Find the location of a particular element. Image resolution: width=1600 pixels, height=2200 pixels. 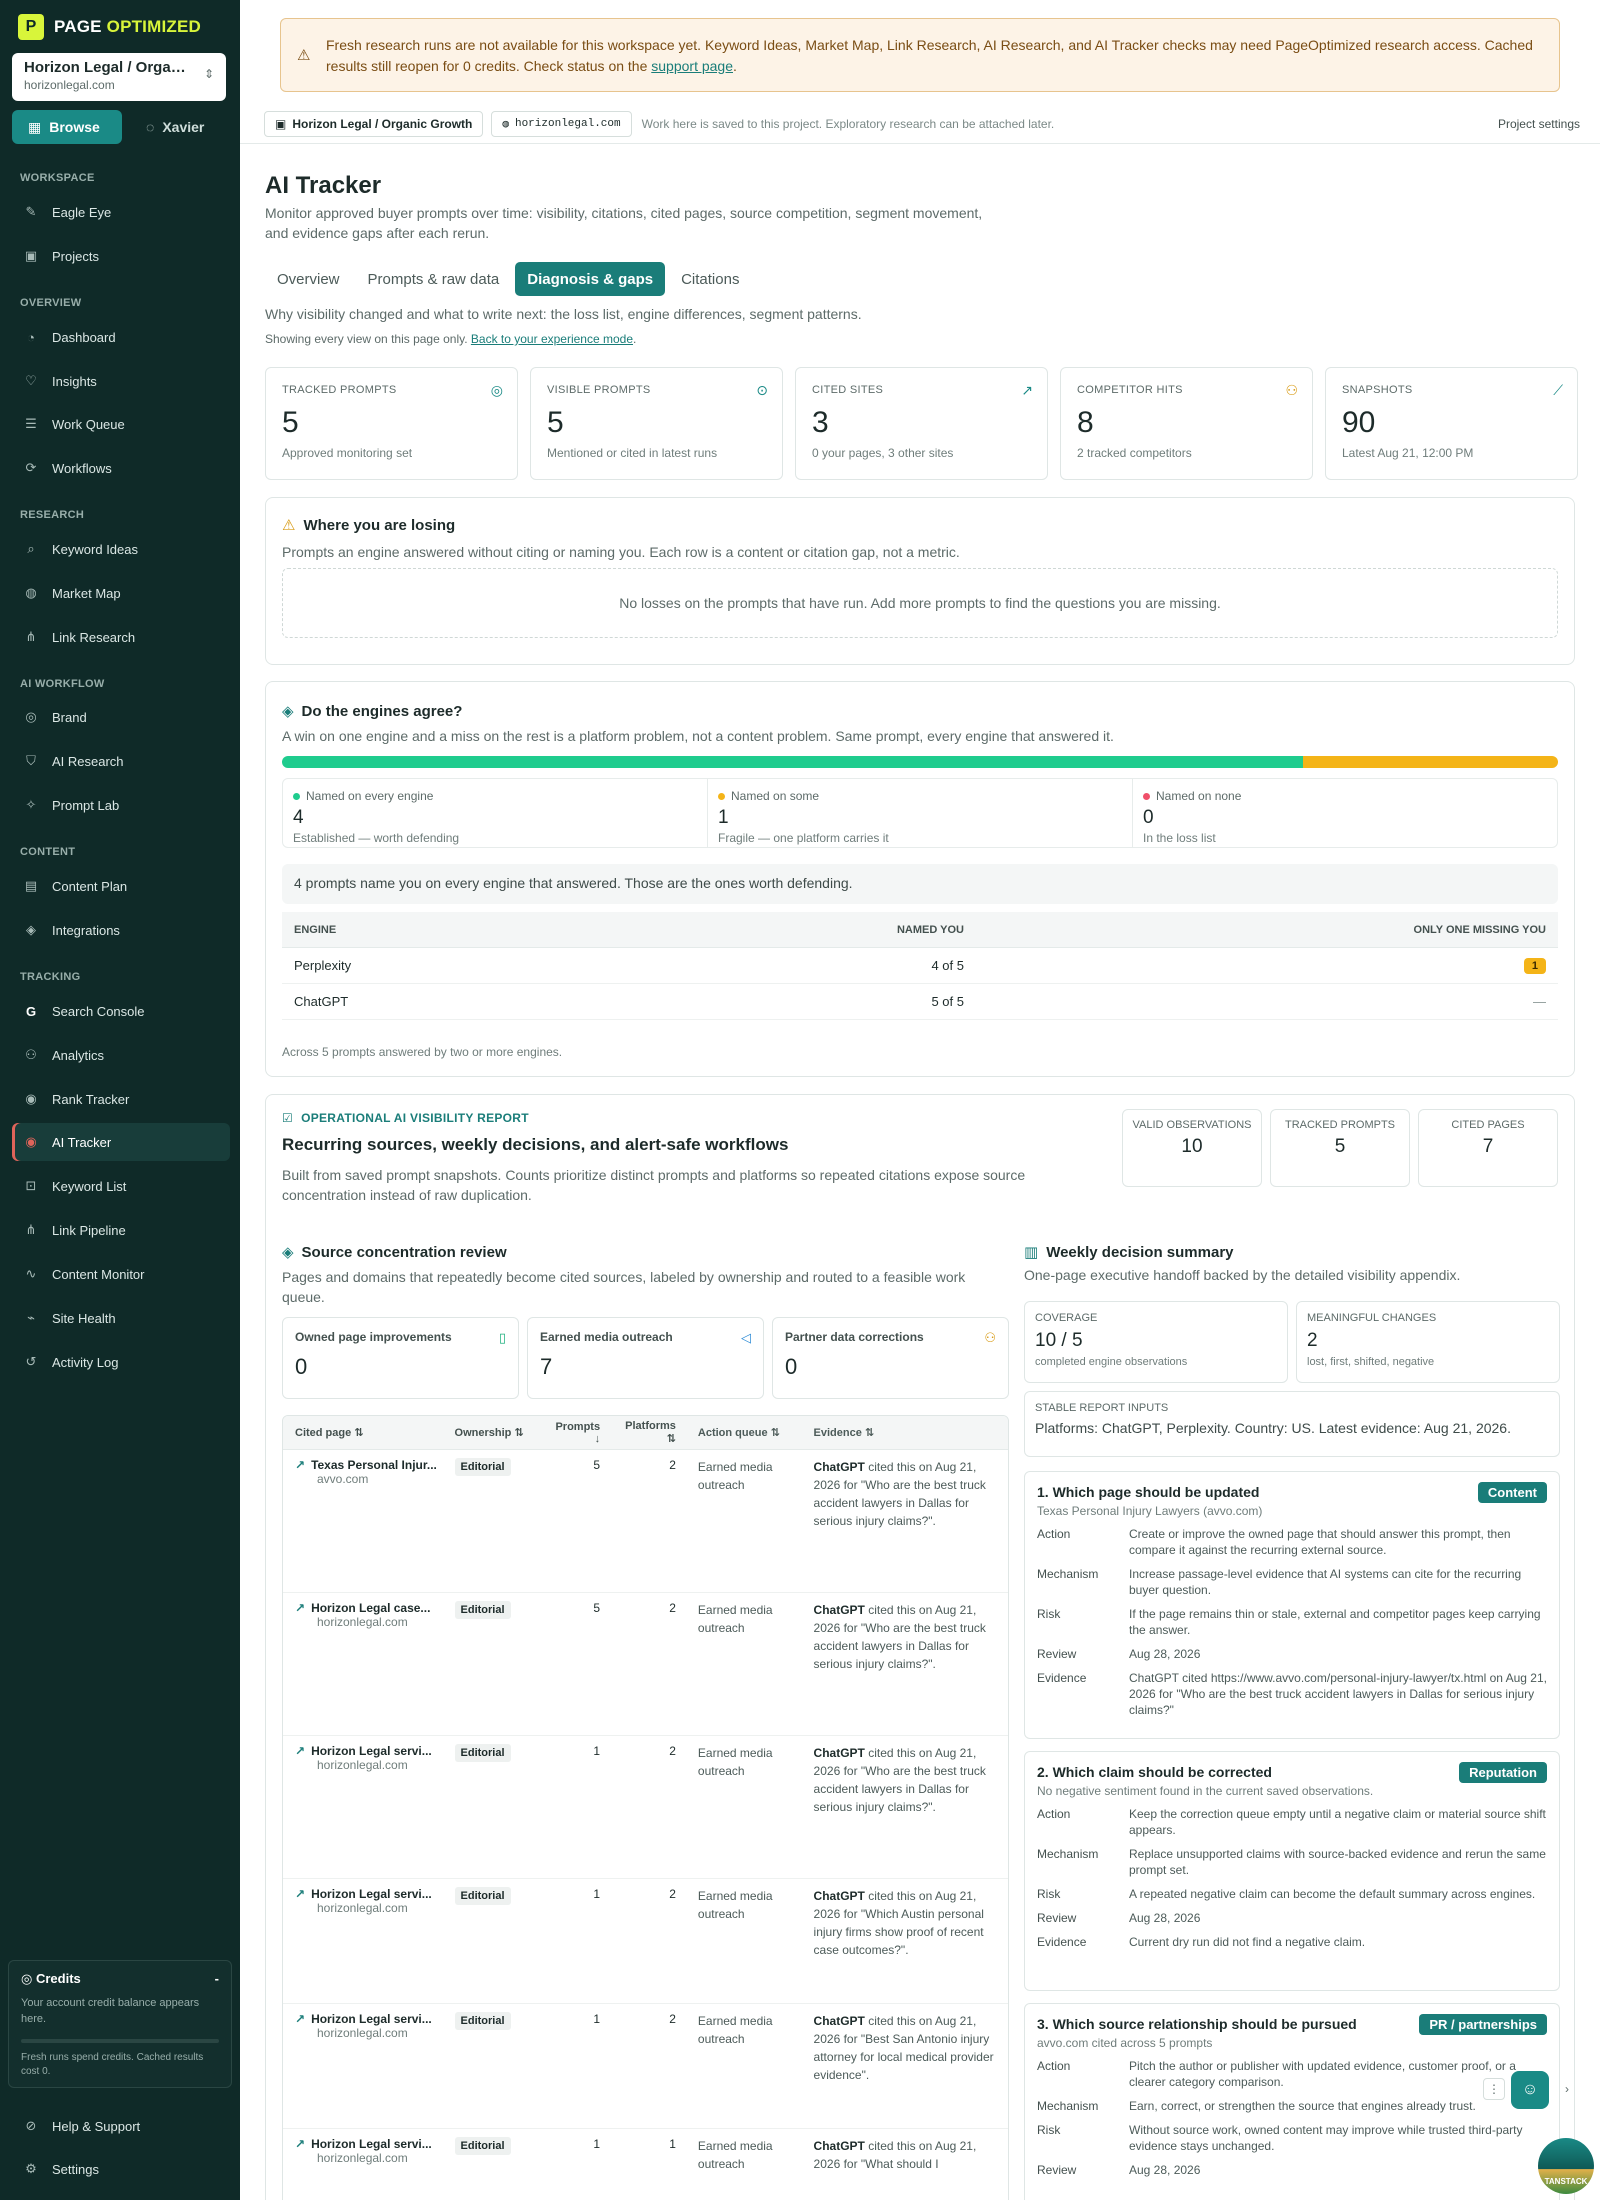

tab-overview: Overview is located at coordinates (308, 279).